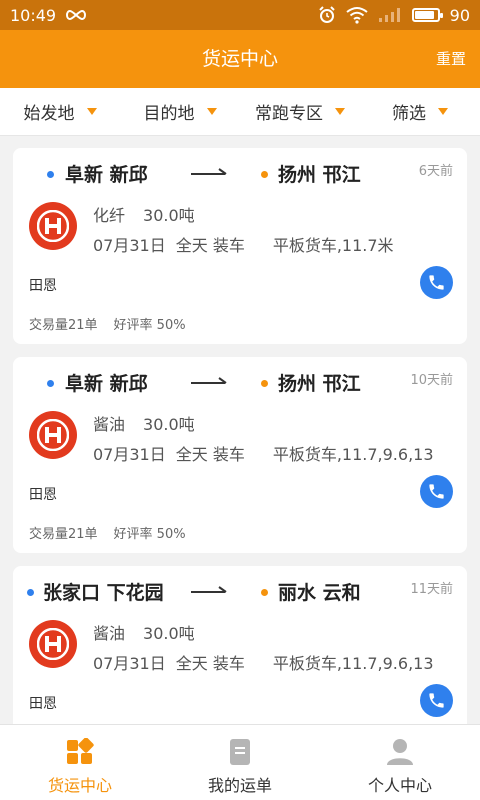 The width and height of the screenshot is (480, 800). What do you see at coordinates (427, 15) in the screenshot?
I see `battery-icon` at bounding box center [427, 15].